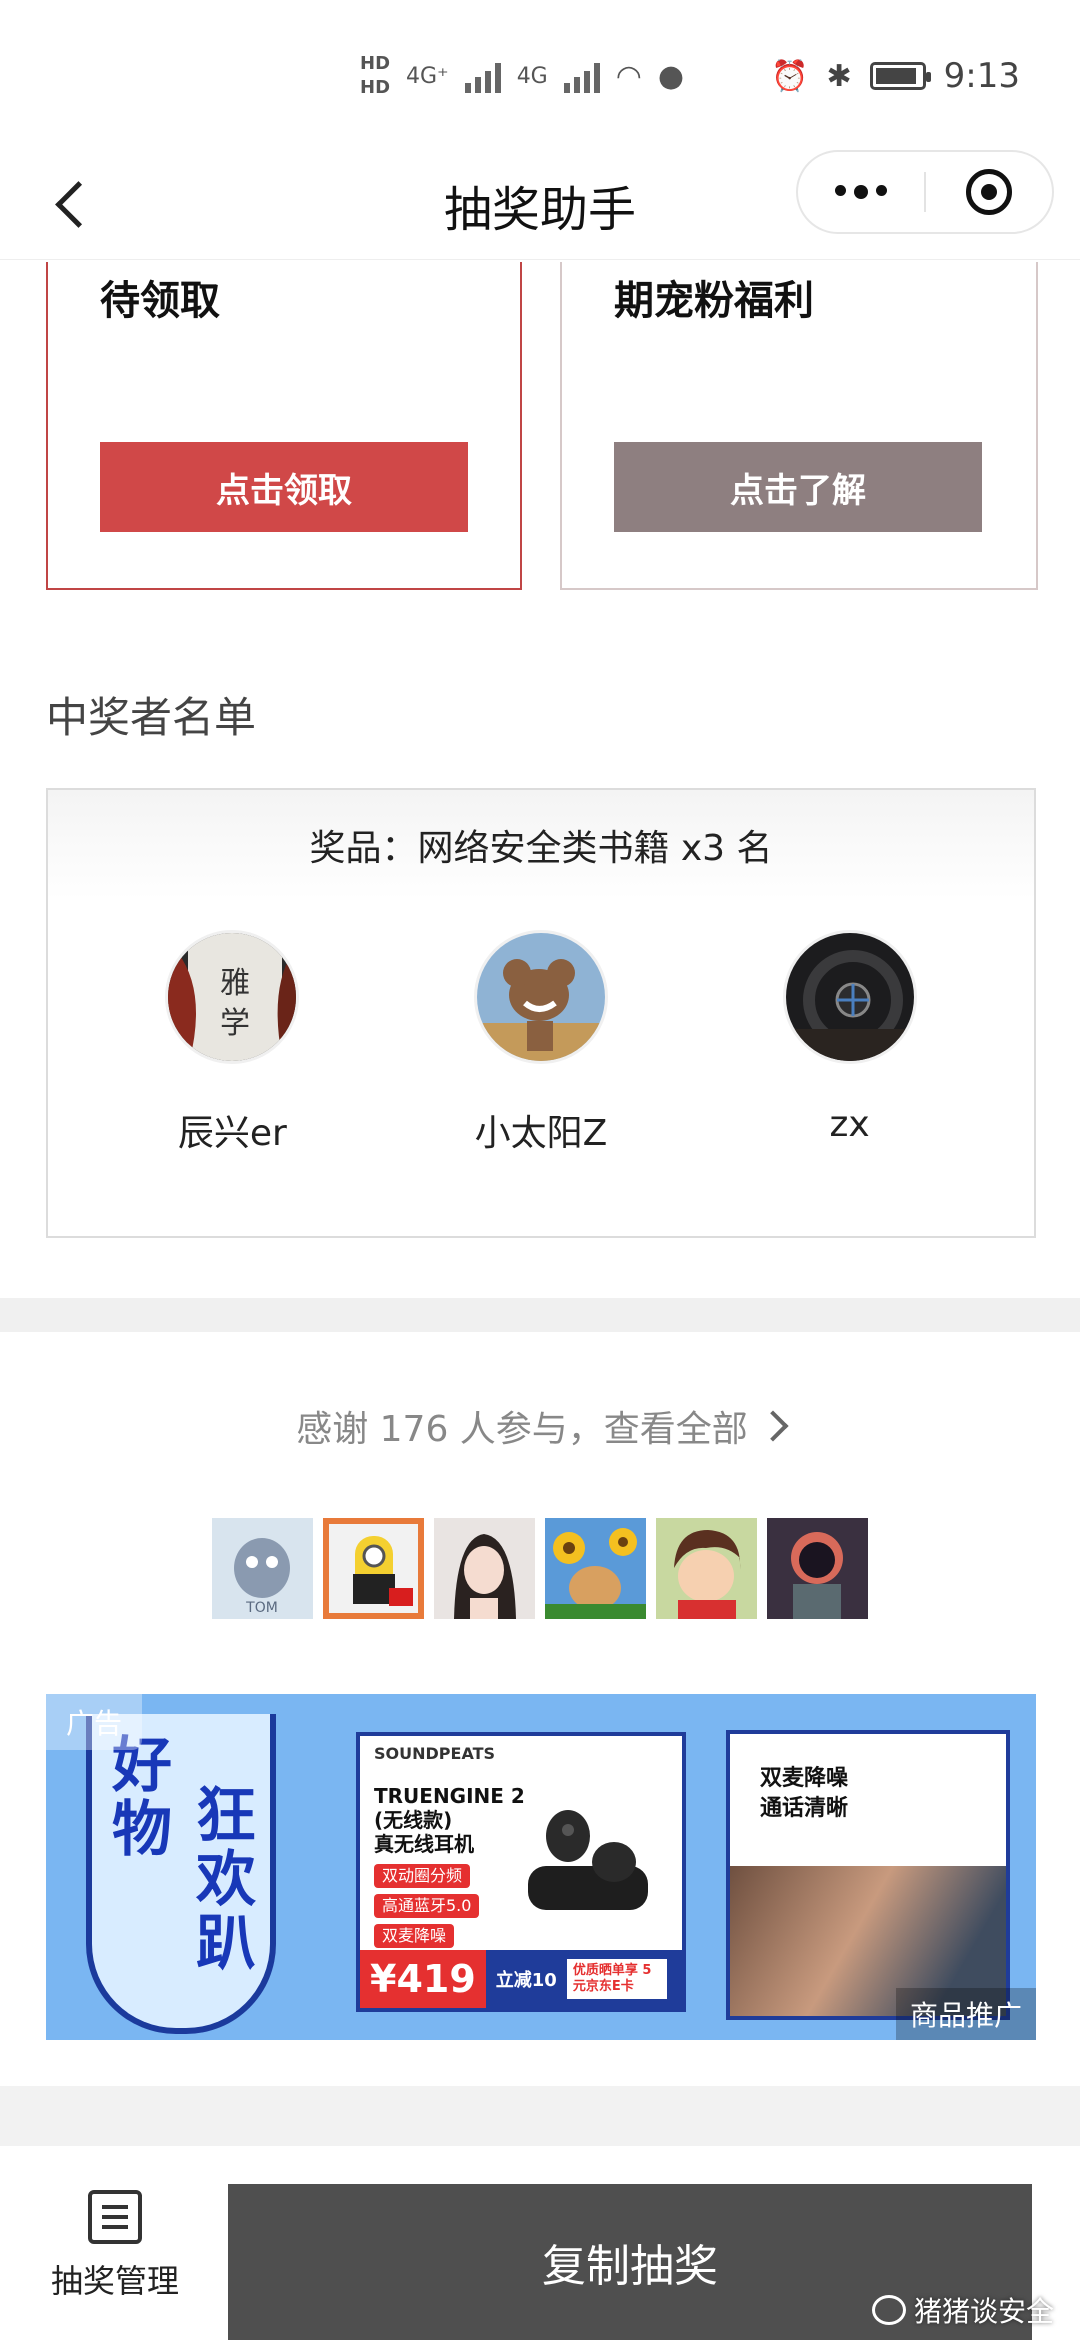  What do you see at coordinates (115, 2246) in the screenshot?
I see `lottery-manage-button: 抽奖管理` at bounding box center [115, 2246].